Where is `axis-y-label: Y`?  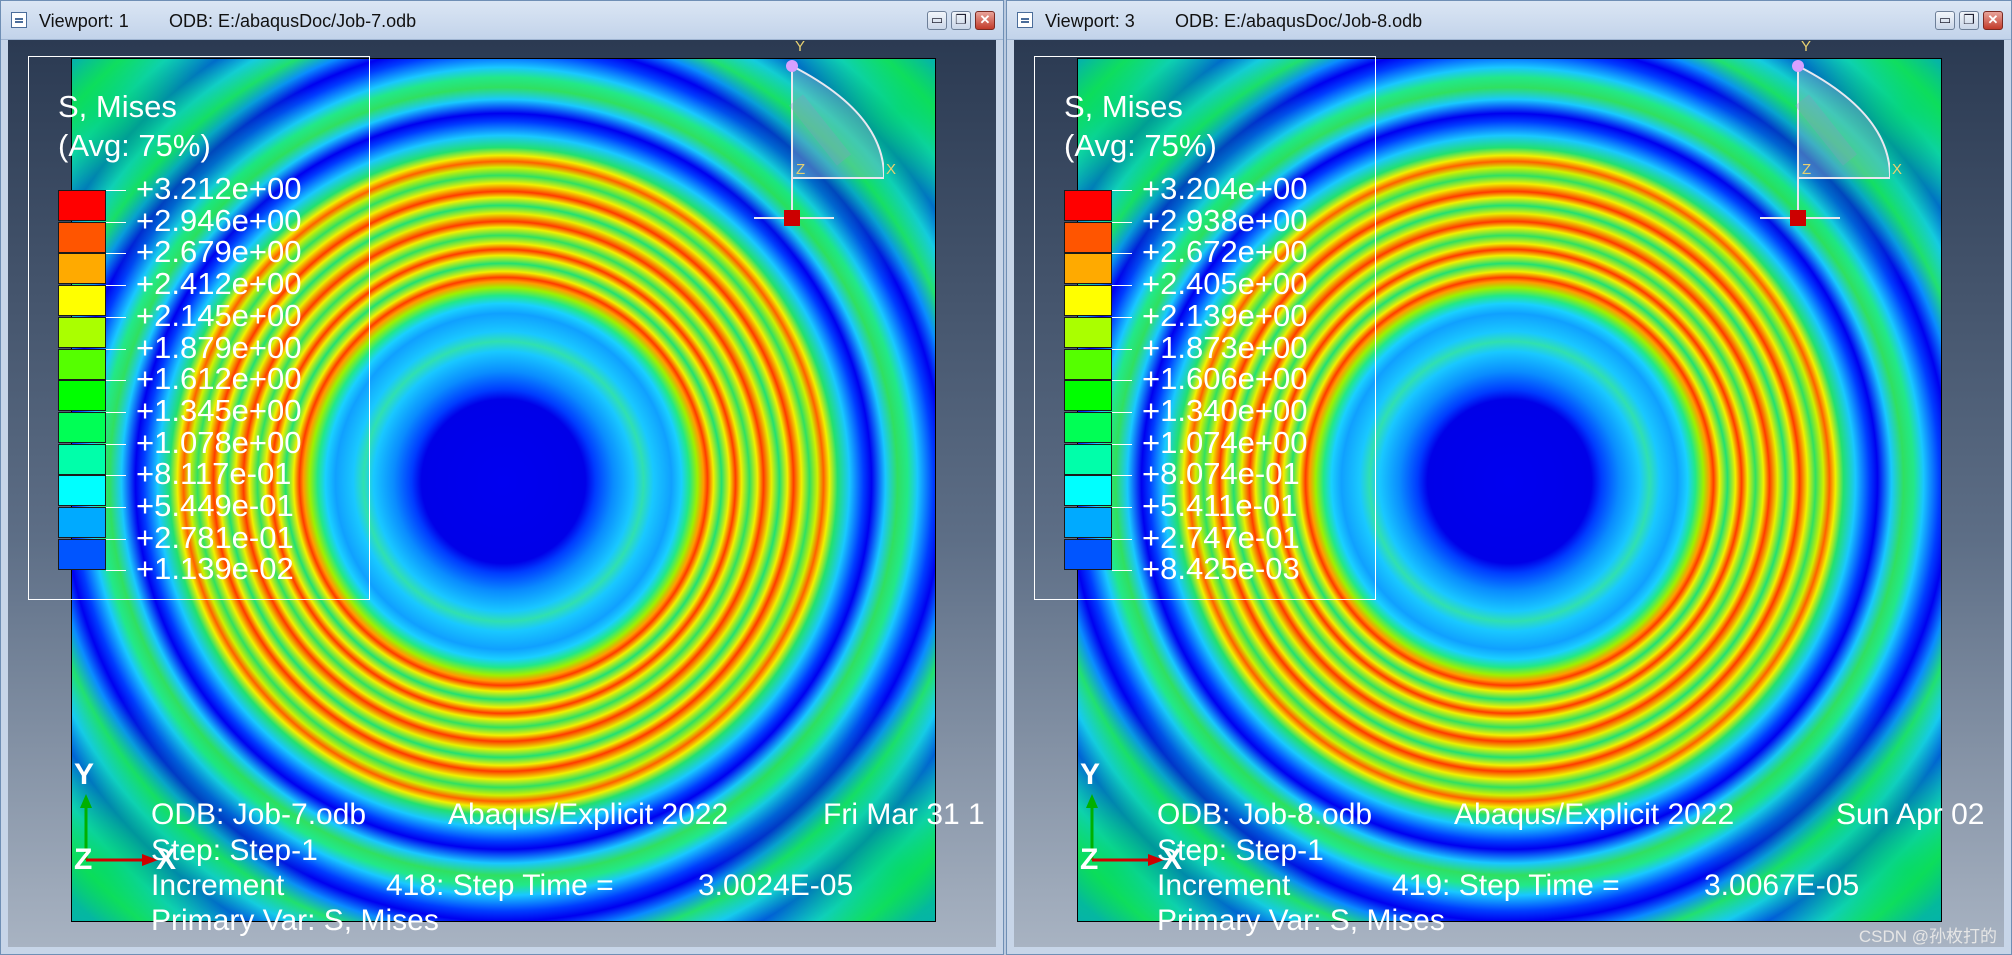 axis-y-label: Y is located at coordinates (84, 774).